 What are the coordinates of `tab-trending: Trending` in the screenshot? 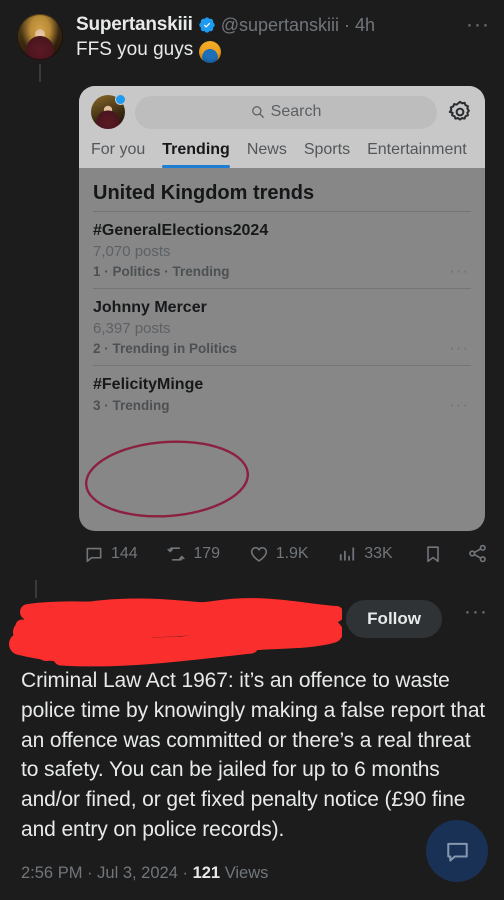 It's located at (196, 154).